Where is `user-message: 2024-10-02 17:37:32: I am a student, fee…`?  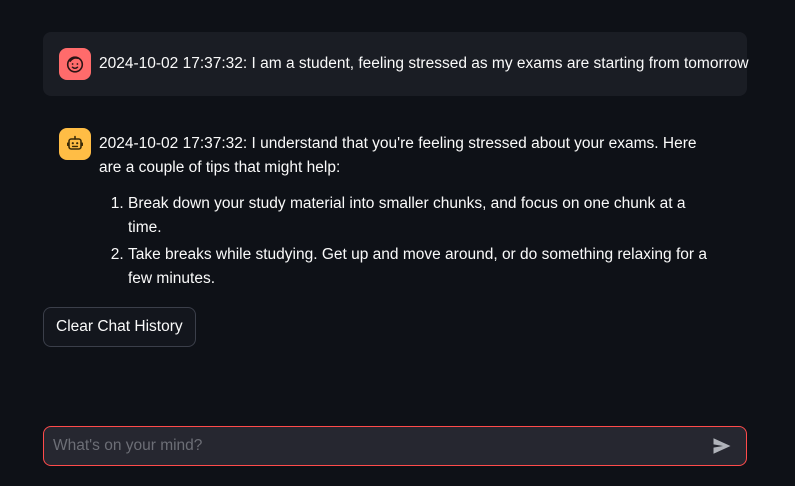 user-message: 2024-10-02 17:37:32: I am a student, fee… is located at coordinates (396, 64).